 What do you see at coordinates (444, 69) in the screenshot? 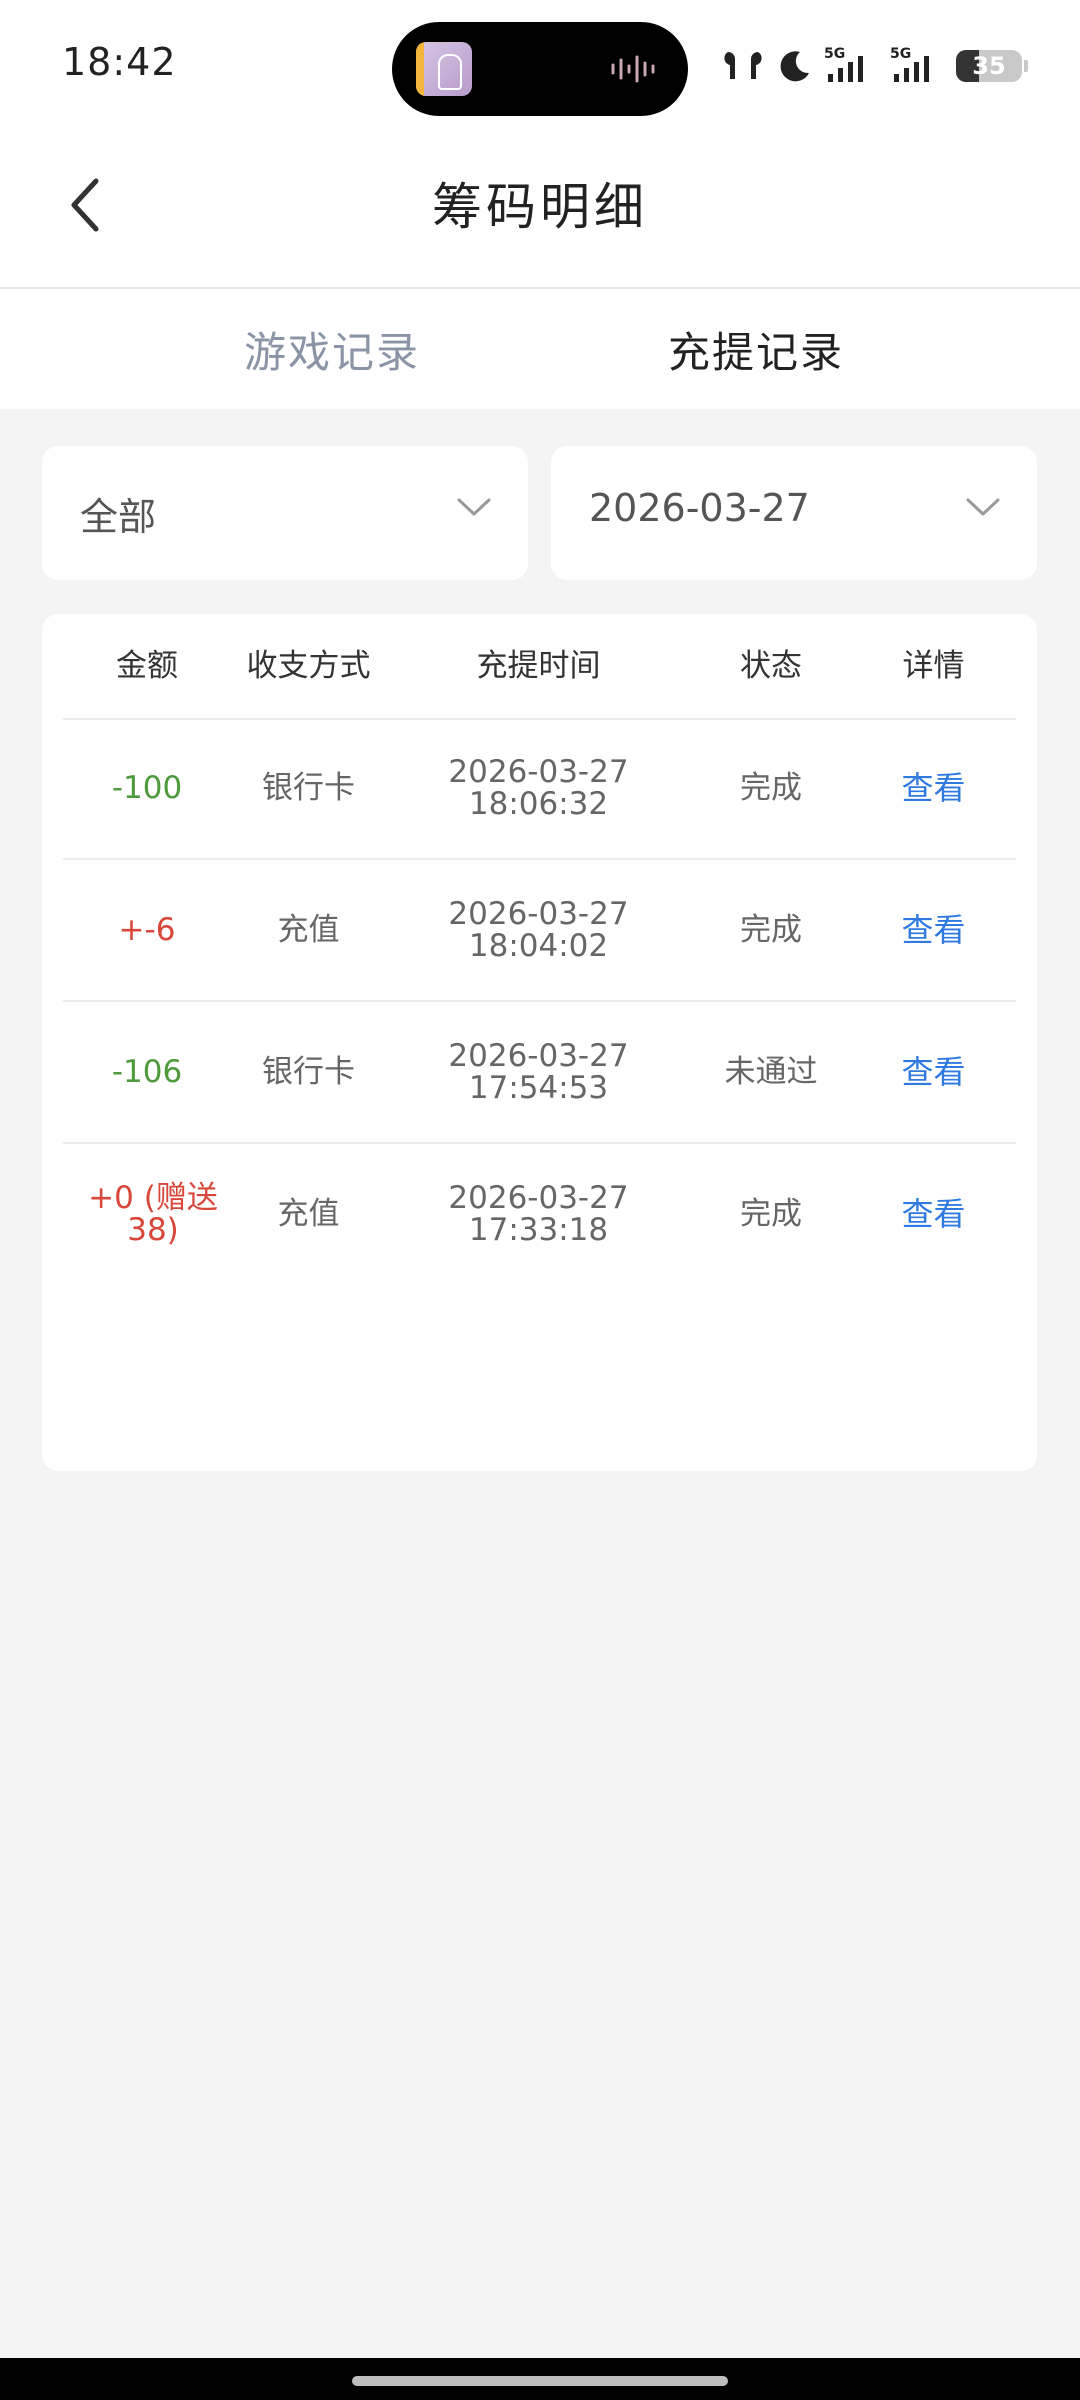
I see `now-playing-app-icon` at bounding box center [444, 69].